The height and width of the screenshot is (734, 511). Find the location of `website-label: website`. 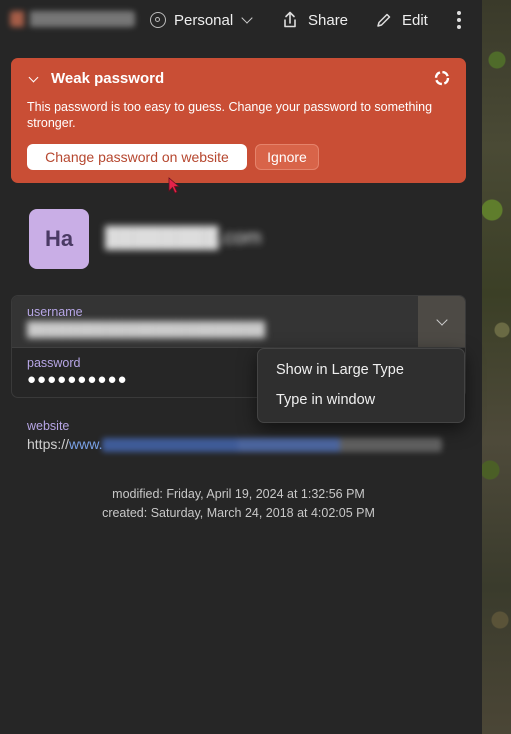

website-label: website is located at coordinates (48, 426).